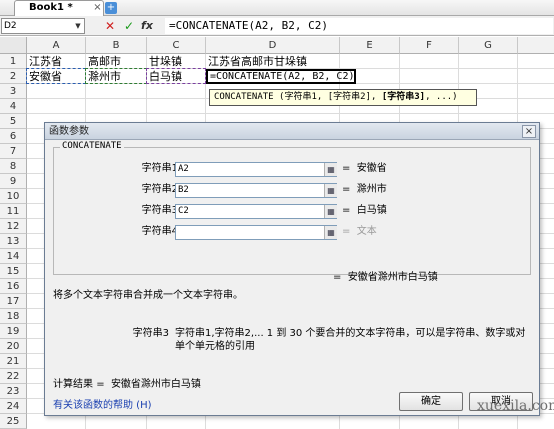 The width and height of the screenshot is (554, 429). What do you see at coordinates (13, 196) in the screenshot?
I see `row-header: 10` at bounding box center [13, 196].